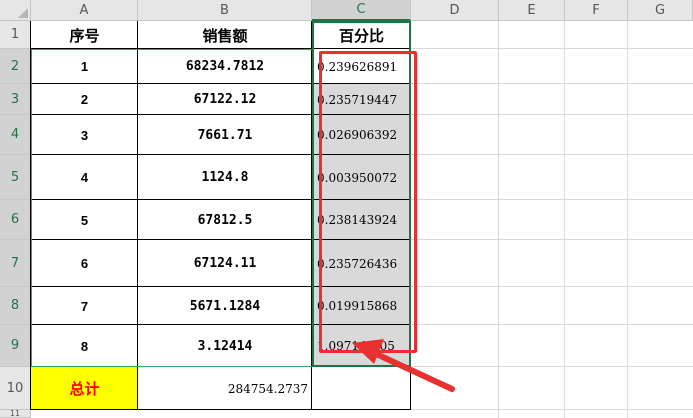 This screenshot has height=418, width=693. Describe the element at coordinates (15, 263) in the screenshot. I see `row-header-7: 7` at that location.